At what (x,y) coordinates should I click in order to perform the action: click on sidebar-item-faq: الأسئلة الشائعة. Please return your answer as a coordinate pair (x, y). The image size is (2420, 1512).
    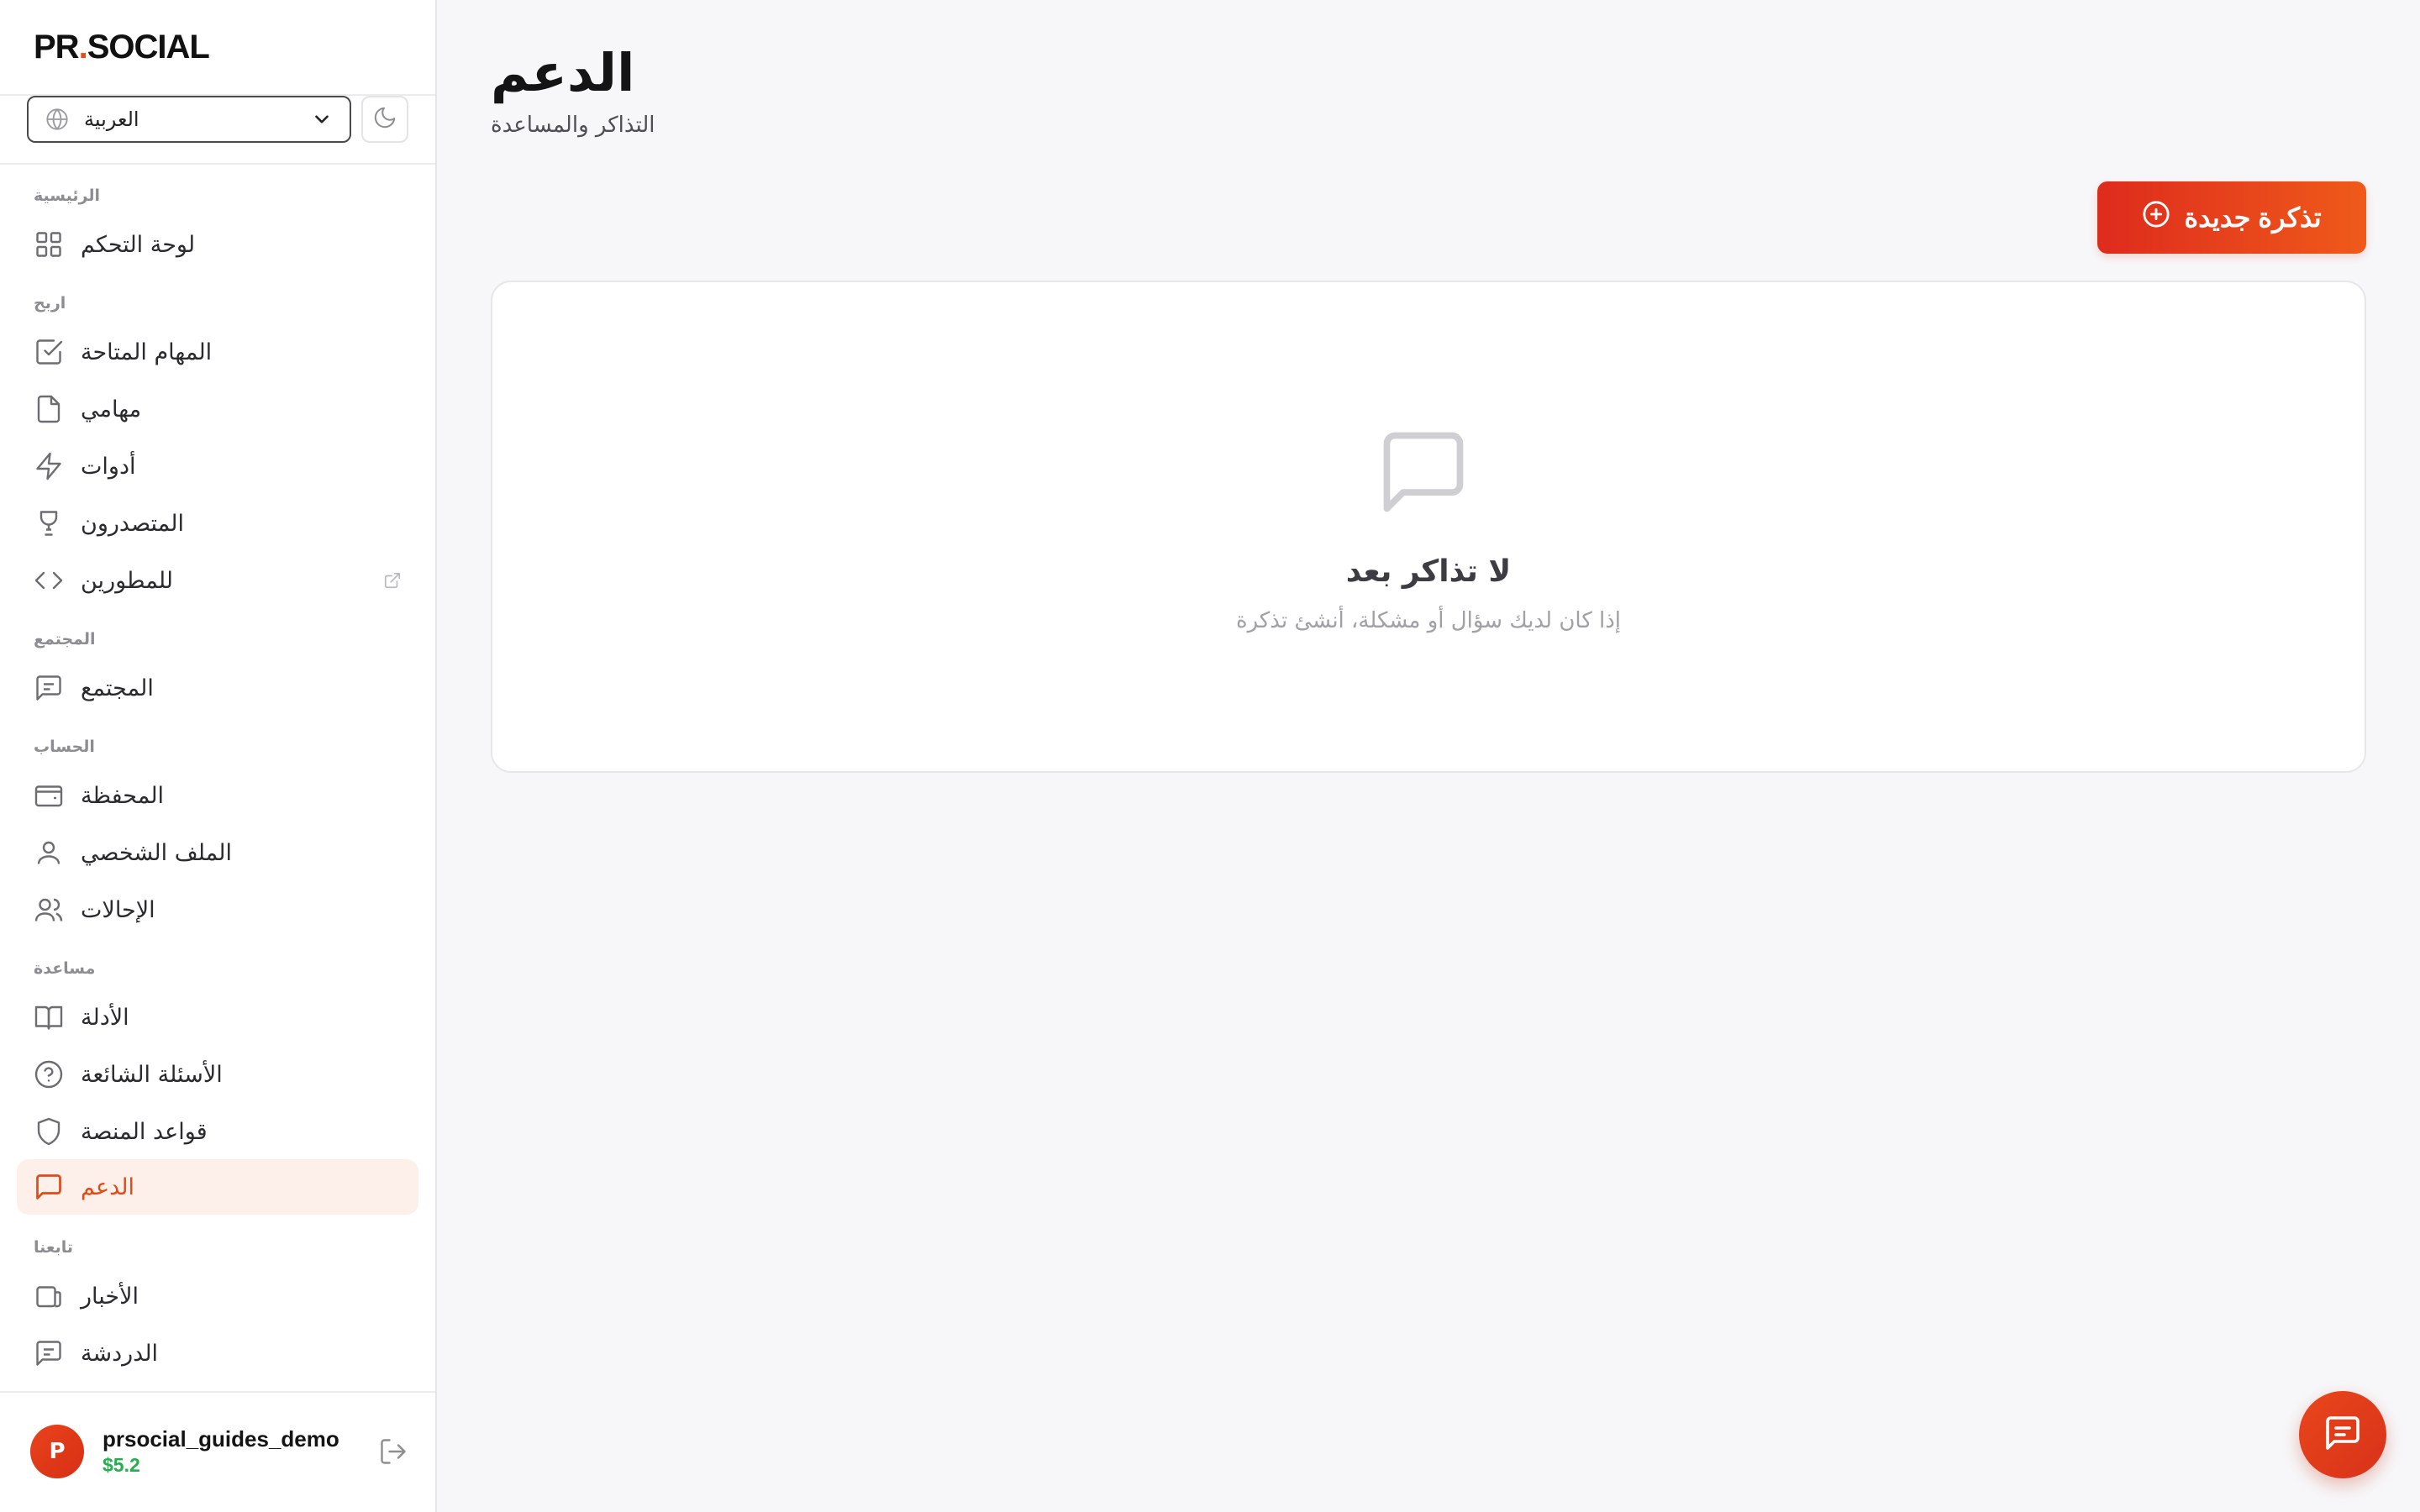
    Looking at the image, I should click on (218, 1074).